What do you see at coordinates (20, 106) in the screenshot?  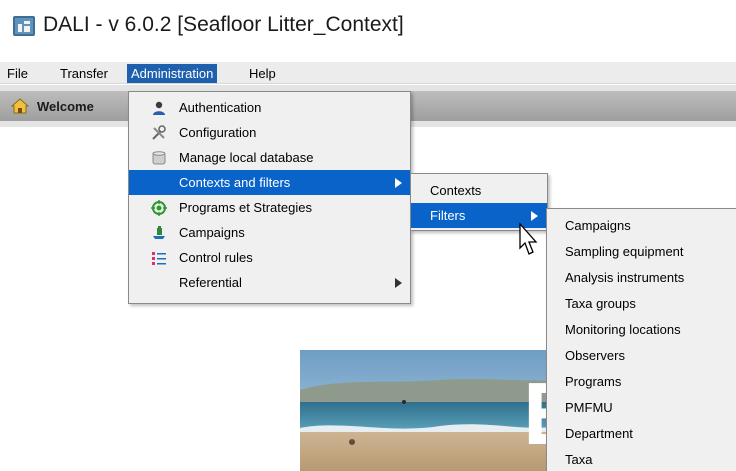 I see `home-icon` at bounding box center [20, 106].